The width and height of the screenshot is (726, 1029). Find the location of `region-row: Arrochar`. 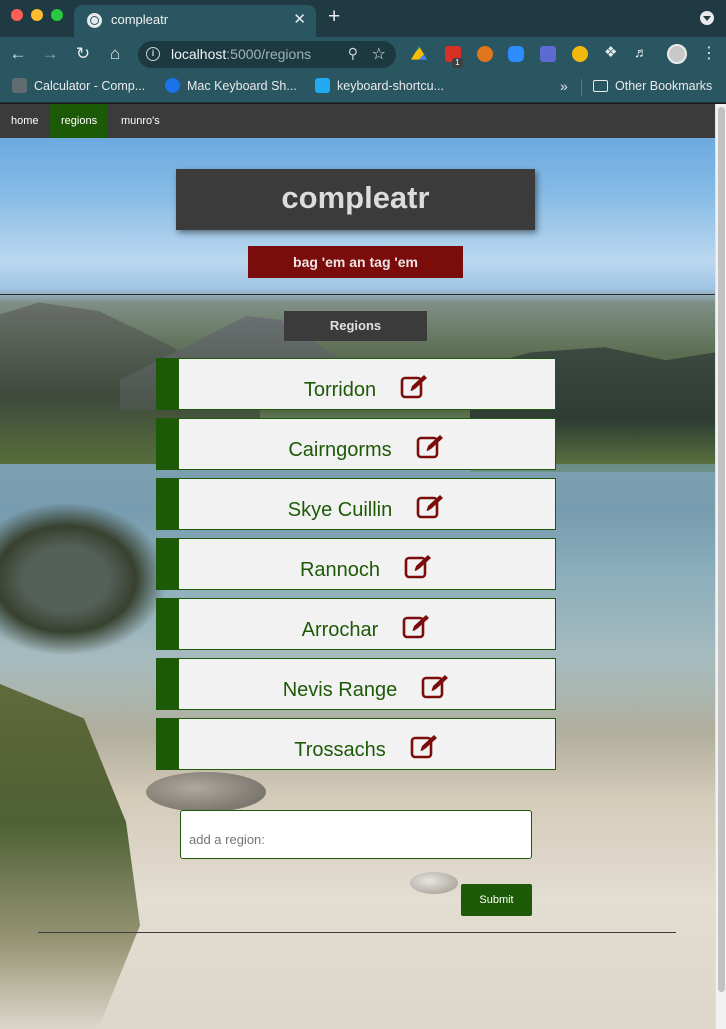

region-row: Arrochar is located at coordinates (356, 624).